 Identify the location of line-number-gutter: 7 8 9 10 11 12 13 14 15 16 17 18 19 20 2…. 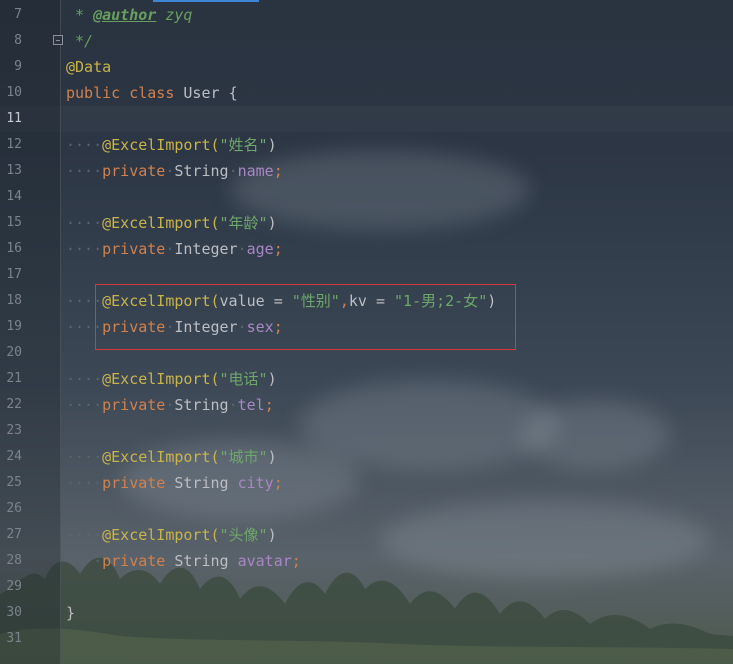
(30, 332).